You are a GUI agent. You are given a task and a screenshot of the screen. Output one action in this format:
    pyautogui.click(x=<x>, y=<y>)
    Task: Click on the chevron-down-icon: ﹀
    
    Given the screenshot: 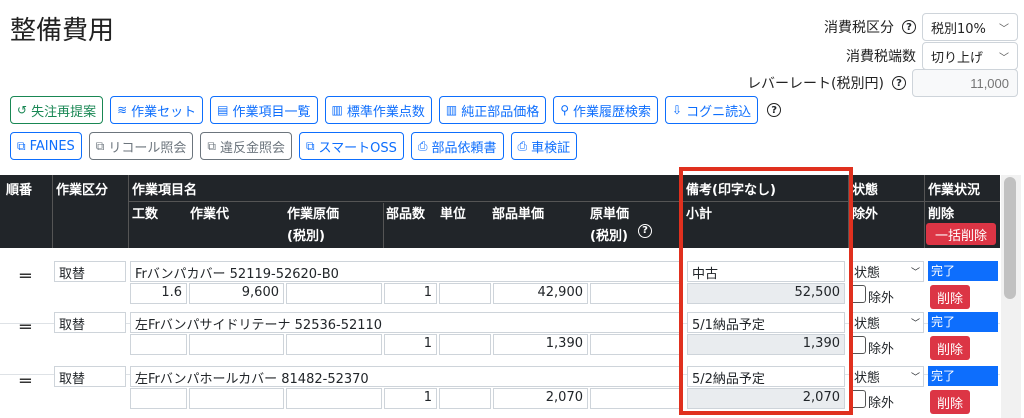 What is the action you would take?
    pyautogui.click(x=915, y=273)
    